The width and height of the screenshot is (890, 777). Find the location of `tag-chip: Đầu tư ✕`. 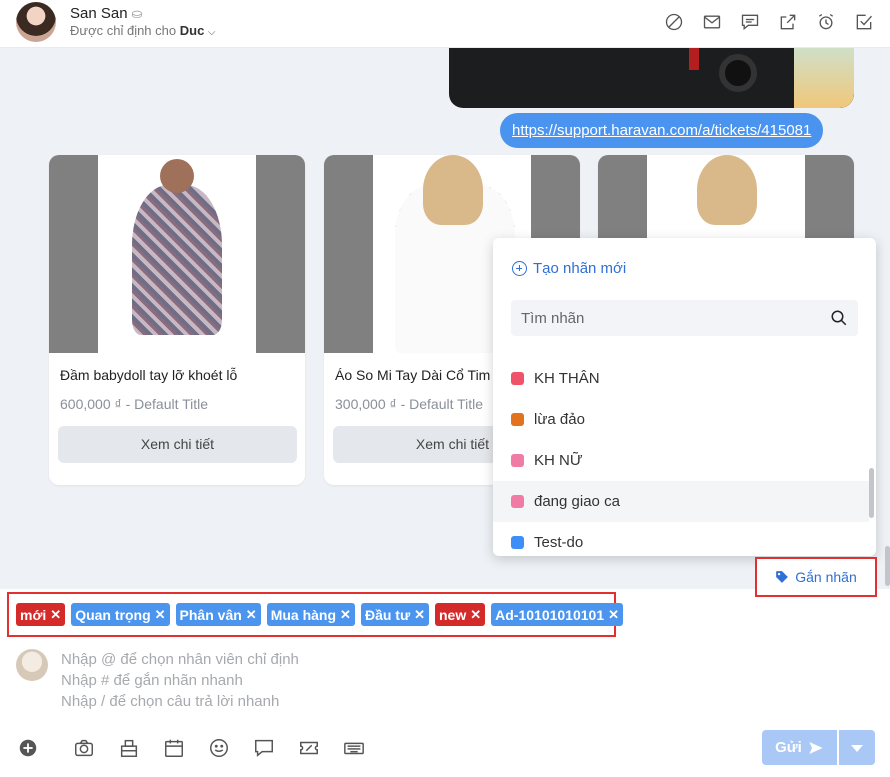

tag-chip: Đầu tư ✕ is located at coordinates (394, 614).